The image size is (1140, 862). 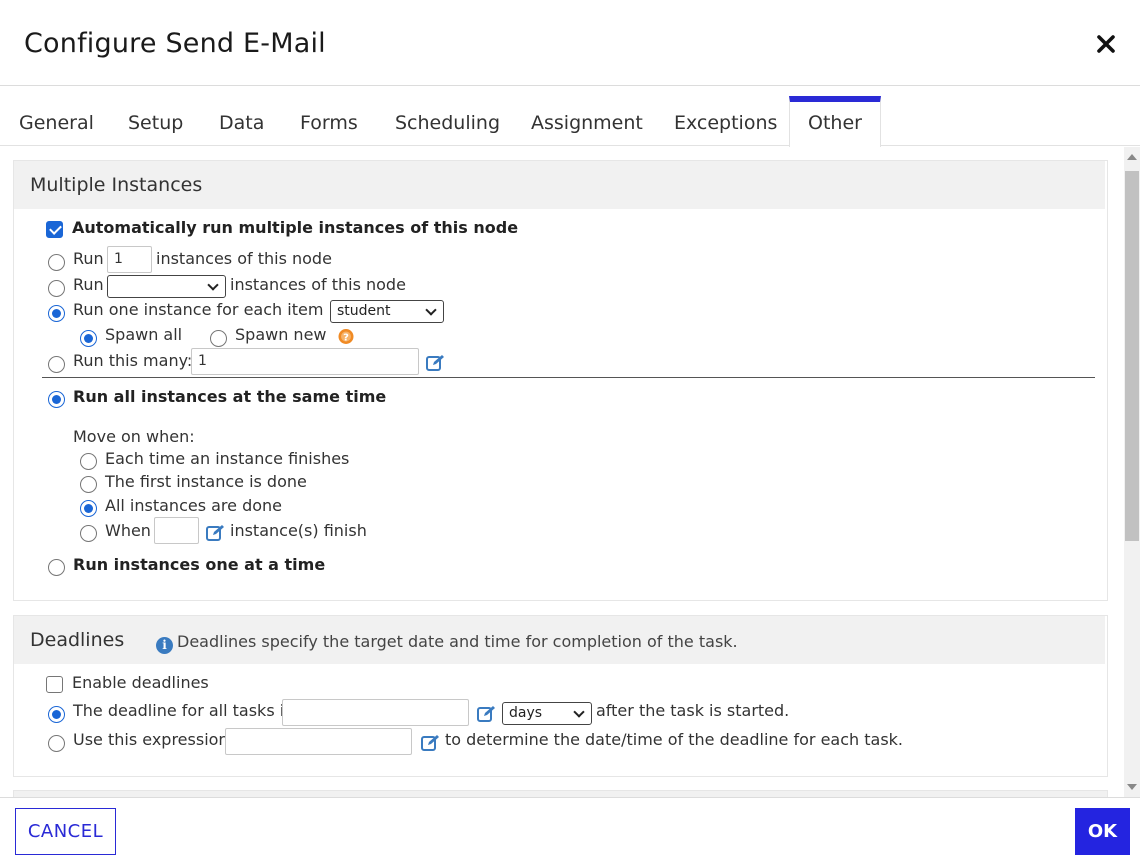 I want to click on deadlines-title: Deadlines, so click(x=77, y=640).